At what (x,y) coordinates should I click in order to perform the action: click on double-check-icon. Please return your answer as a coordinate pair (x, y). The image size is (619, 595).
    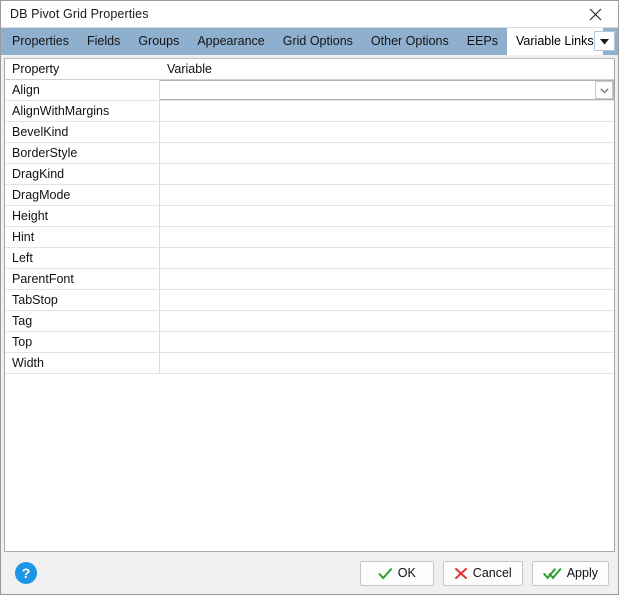
    Looking at the image, I should click on (552, 573).